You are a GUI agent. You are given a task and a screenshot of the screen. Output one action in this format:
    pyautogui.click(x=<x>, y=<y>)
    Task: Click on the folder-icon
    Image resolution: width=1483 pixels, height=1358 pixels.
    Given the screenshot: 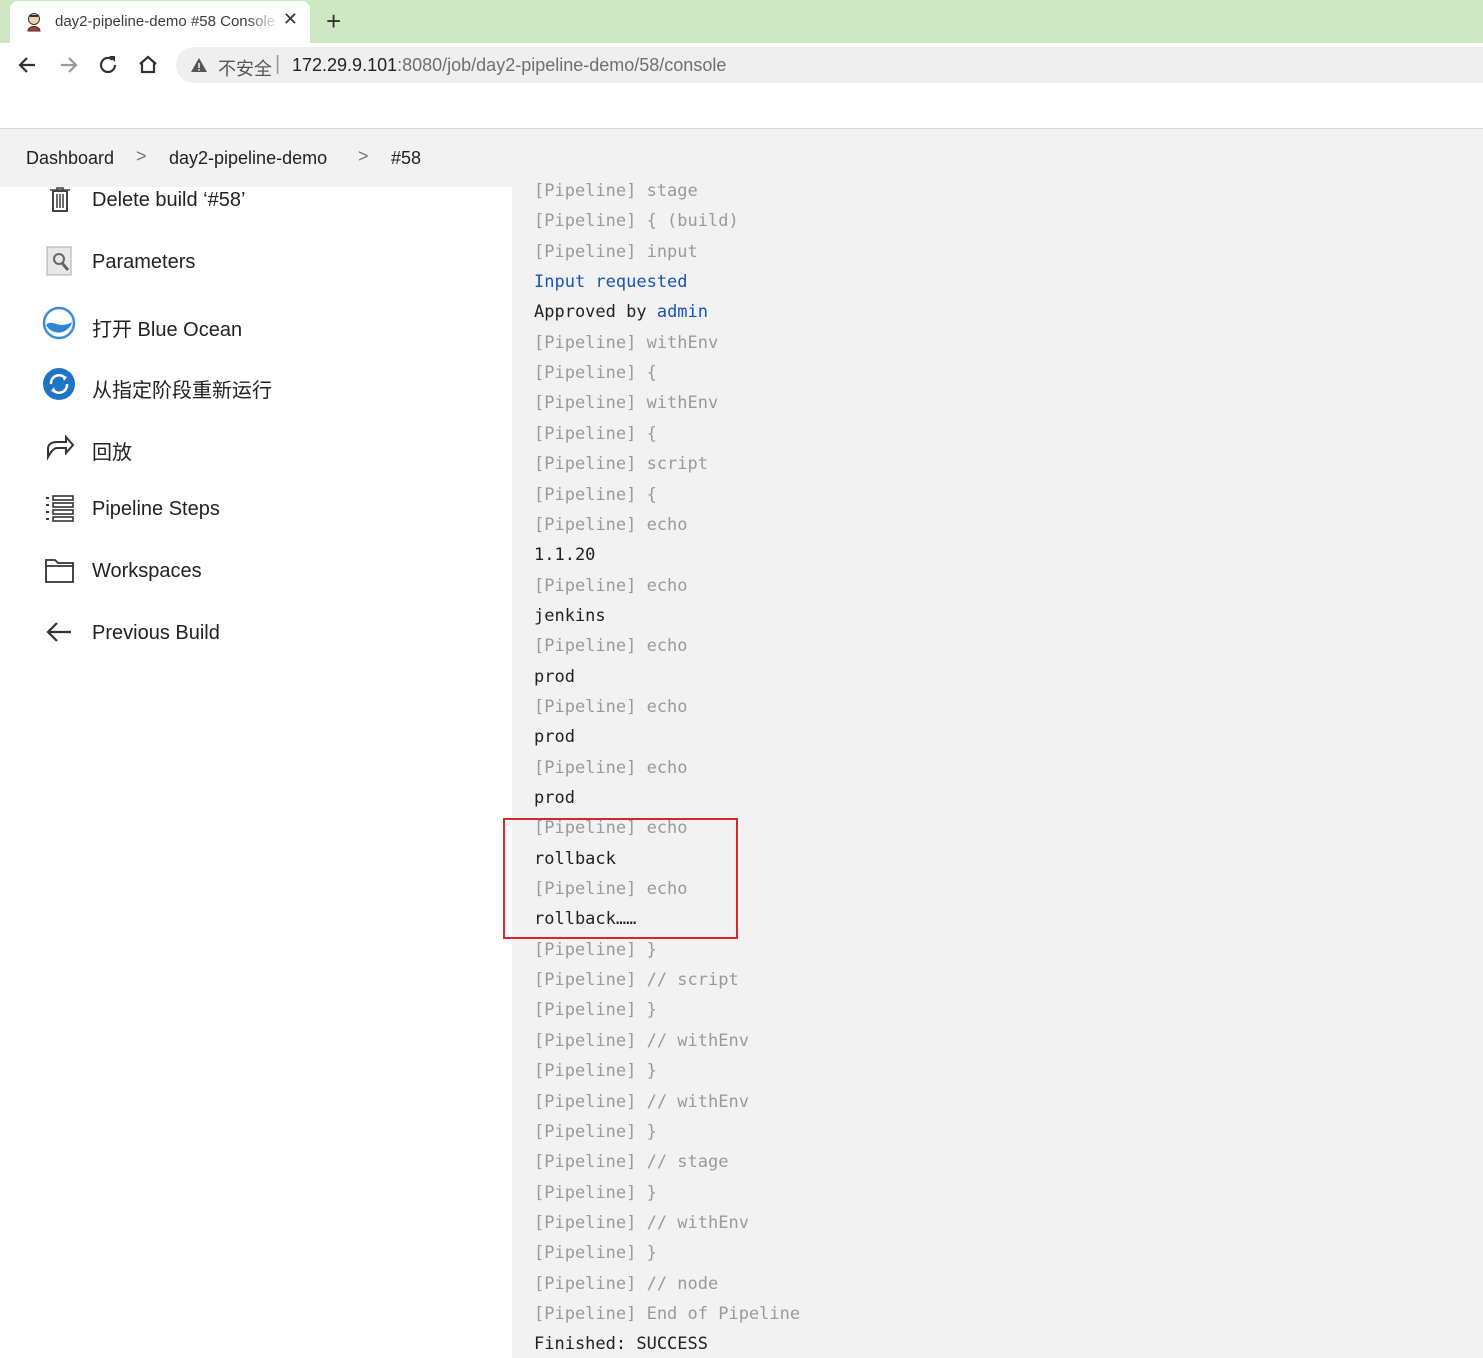 What is the action you would take?
    pyautogui.click(x=59, y=571)
    